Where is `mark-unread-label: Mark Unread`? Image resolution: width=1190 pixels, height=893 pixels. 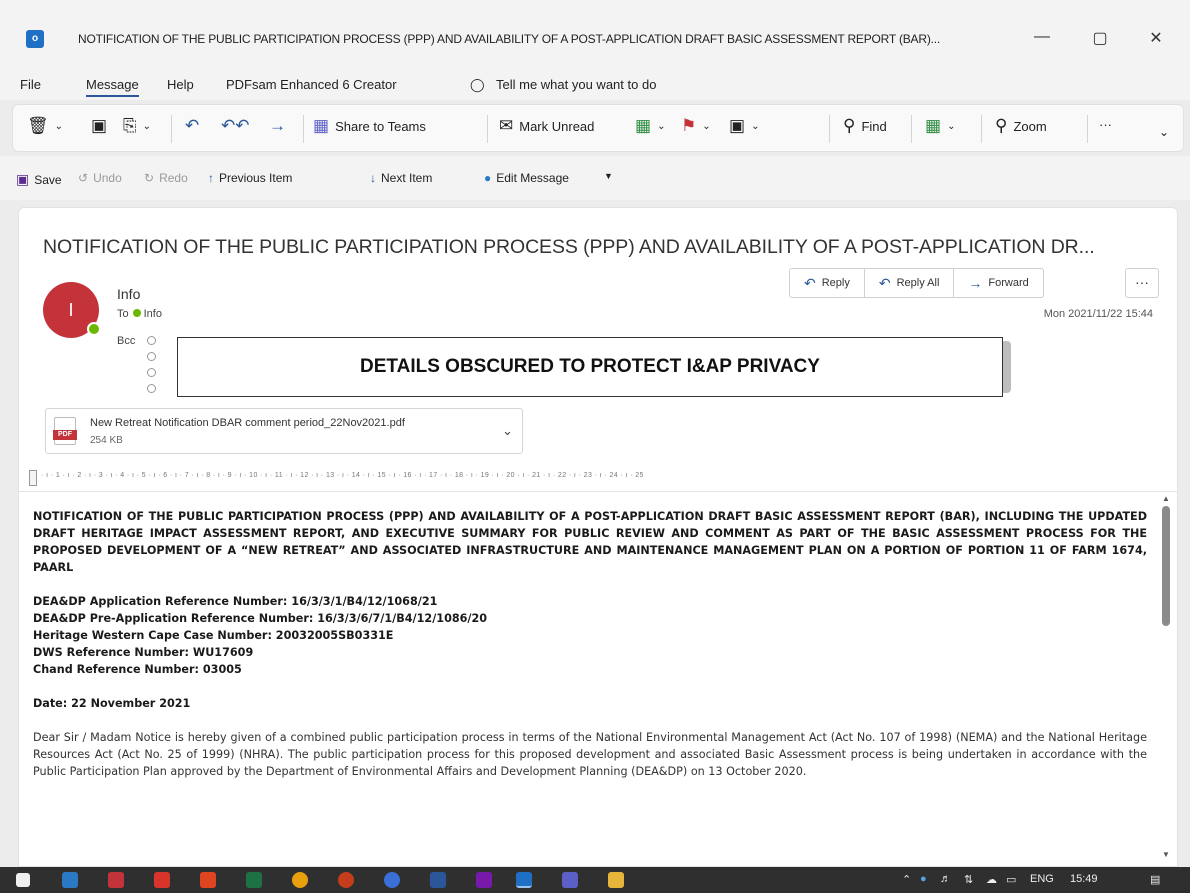
mark-unread-label: Mark Unread is located at coordinates (557, 126).